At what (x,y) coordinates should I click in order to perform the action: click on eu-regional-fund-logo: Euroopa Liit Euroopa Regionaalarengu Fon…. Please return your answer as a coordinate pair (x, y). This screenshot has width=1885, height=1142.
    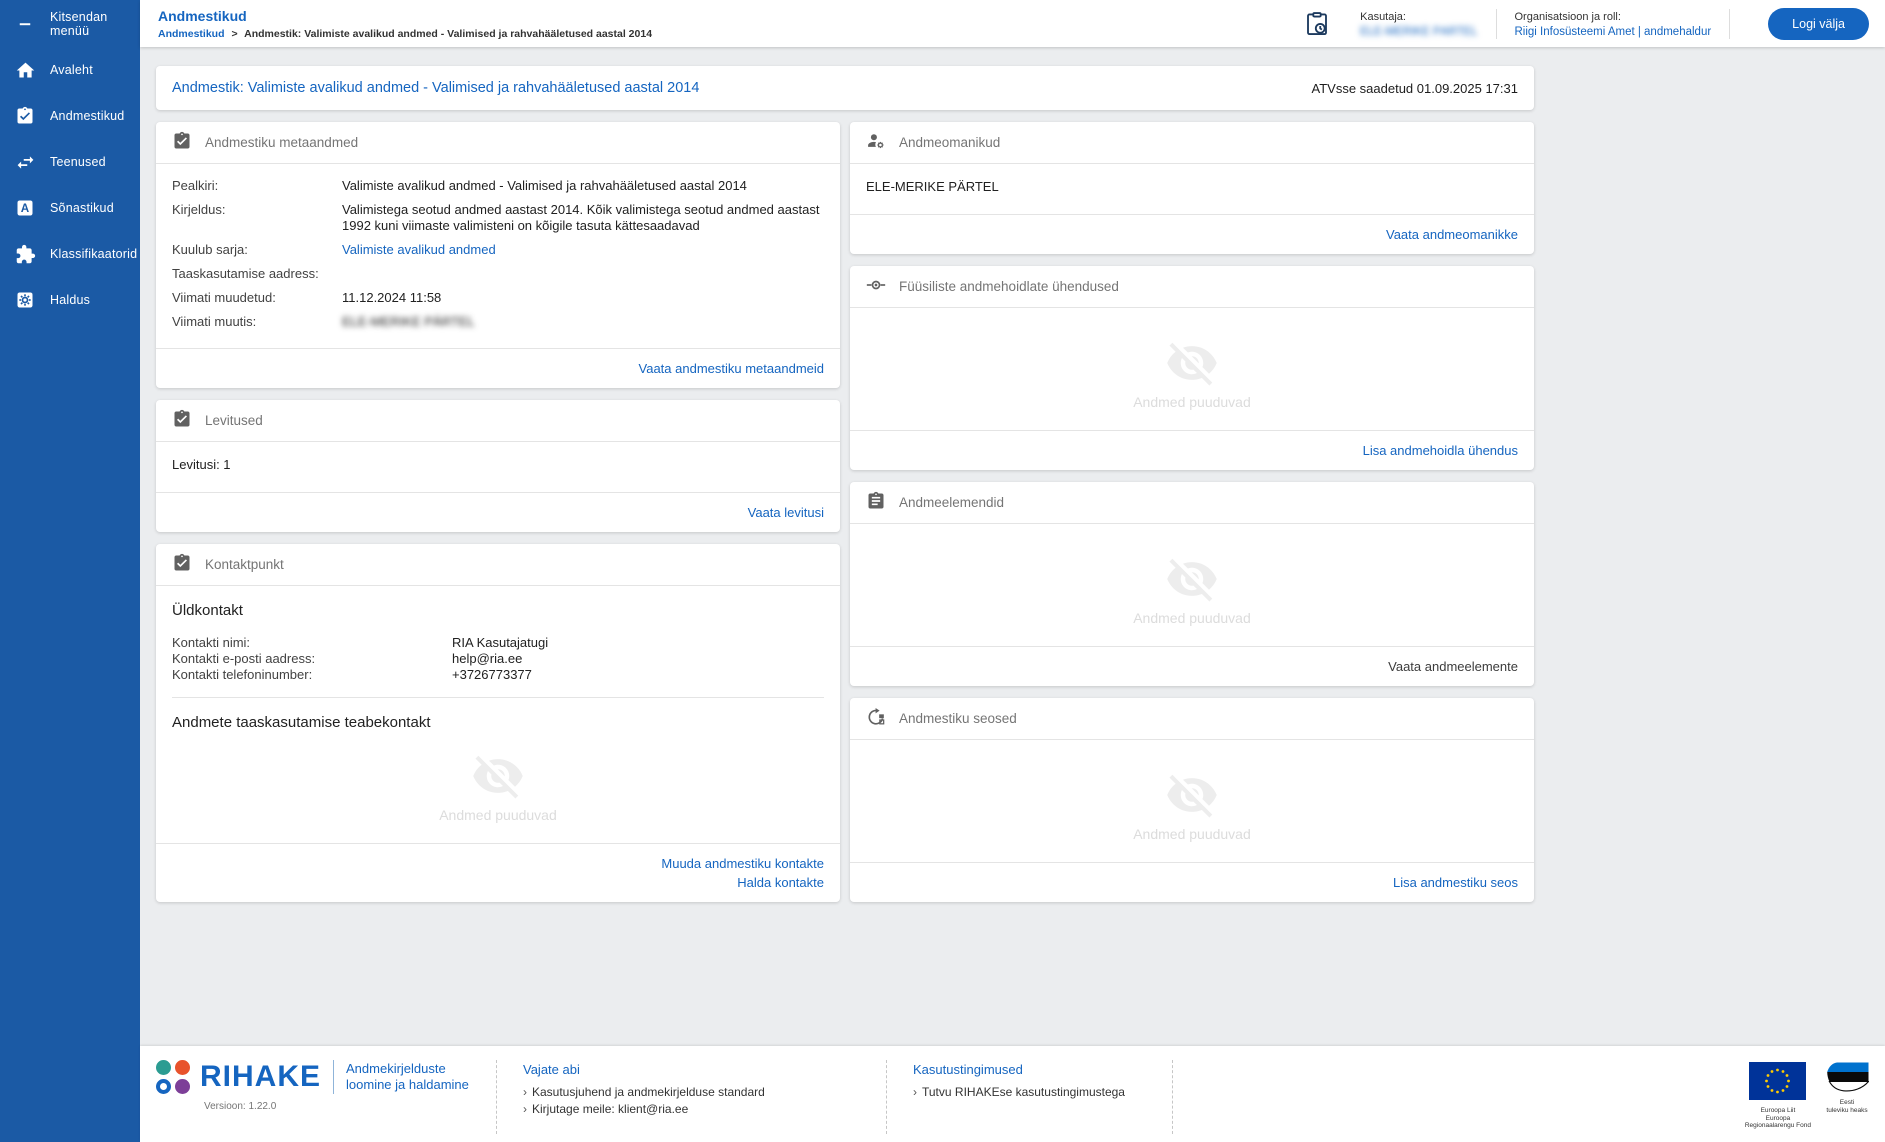
    Looking at the image, I should click on (1778, 1096).